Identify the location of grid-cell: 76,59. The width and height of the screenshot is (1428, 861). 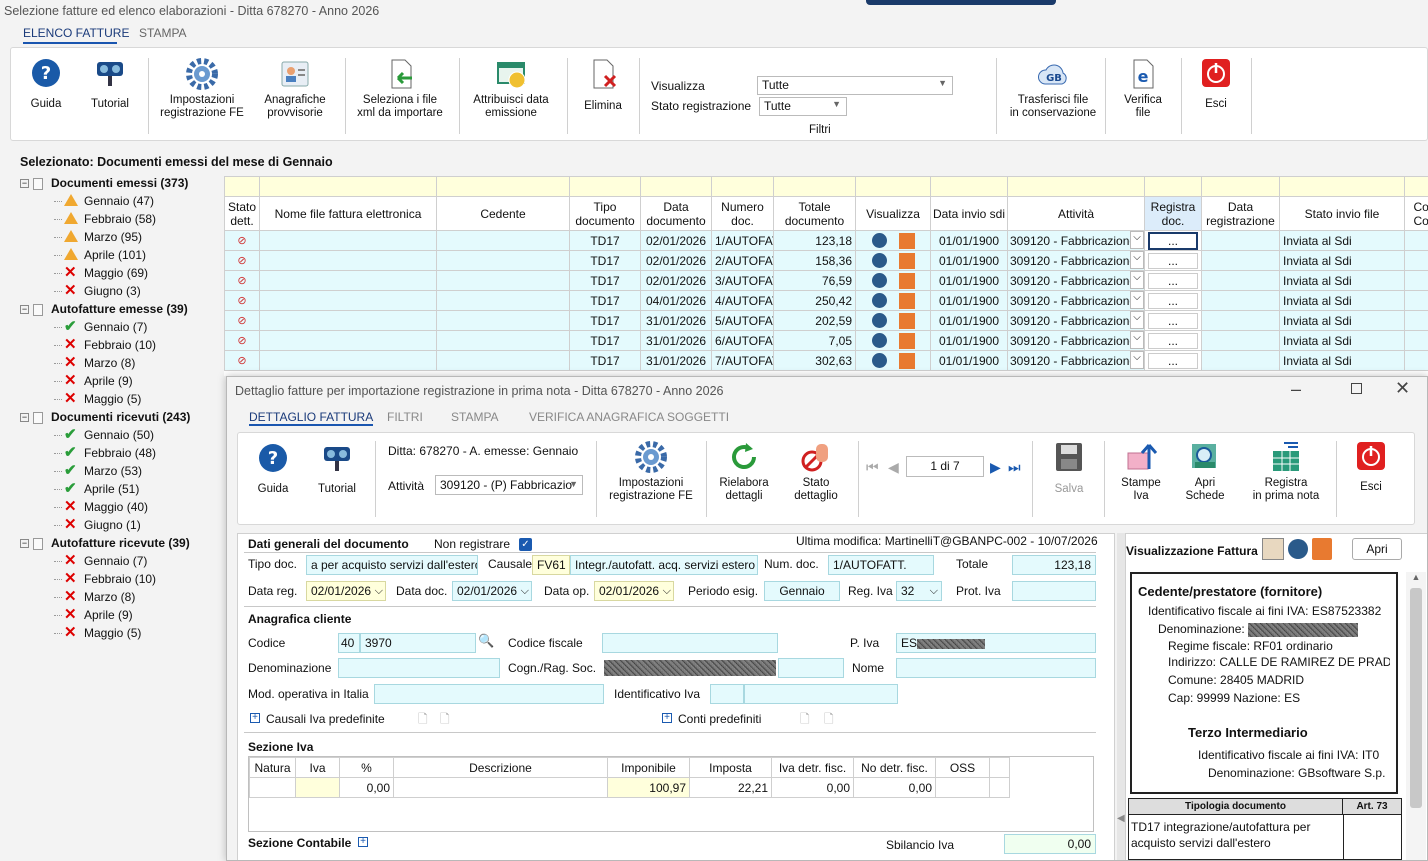
(814, 280).